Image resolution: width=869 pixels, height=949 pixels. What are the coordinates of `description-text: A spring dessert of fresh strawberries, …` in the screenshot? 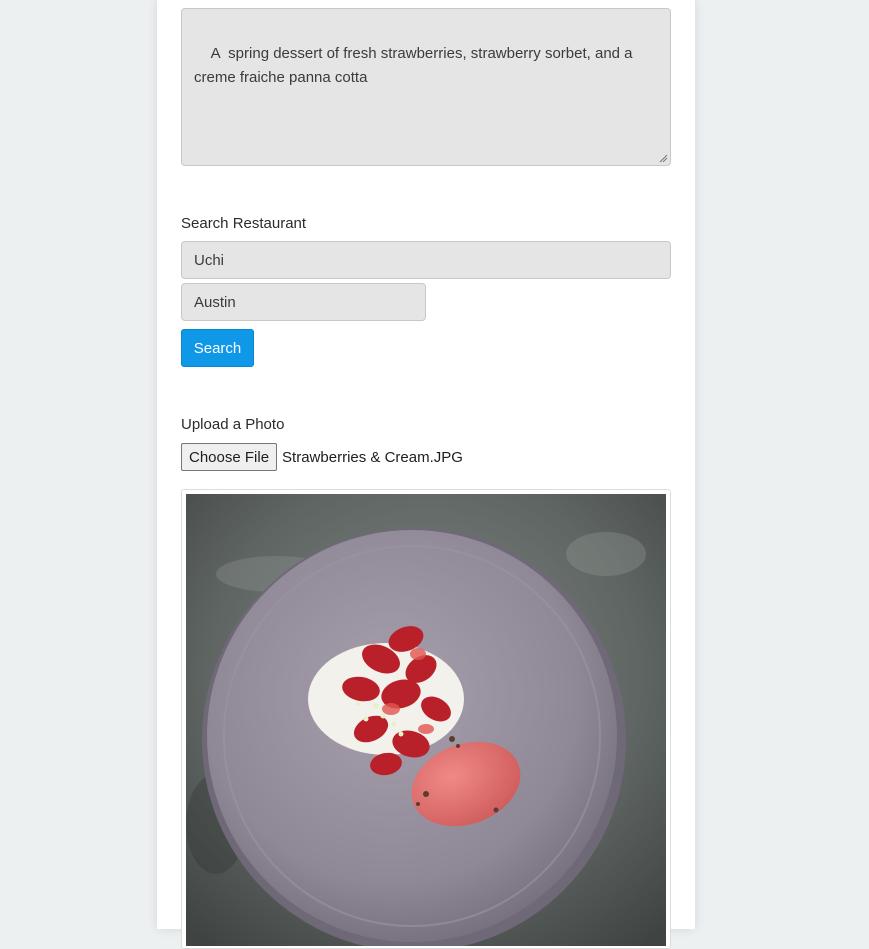 It's located at (415, 65).